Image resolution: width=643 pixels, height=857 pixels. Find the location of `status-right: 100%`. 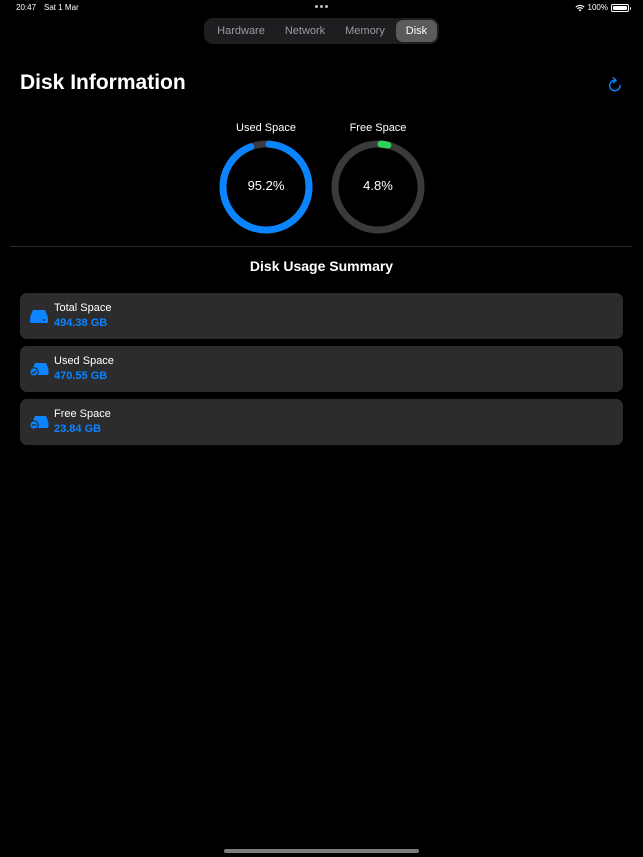

status-right: 100% is located at coordinates (602, 7).